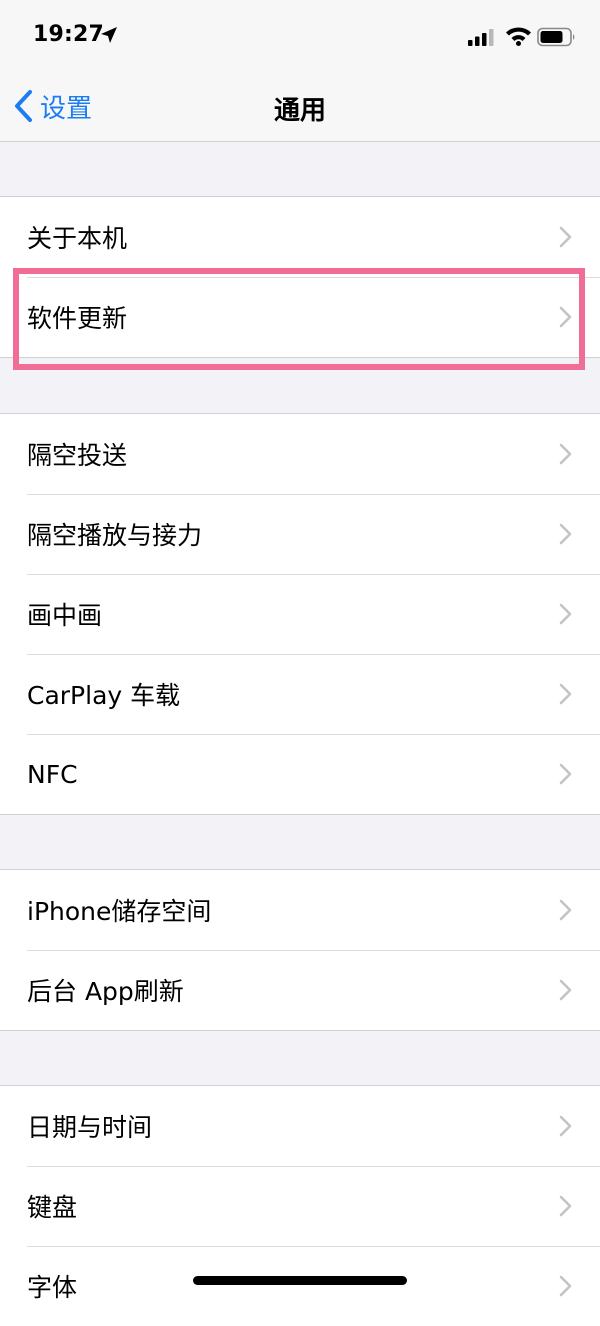 This screenshot has height=1326, width=600. I want to click on row-label: NFC, so click(52, 774).